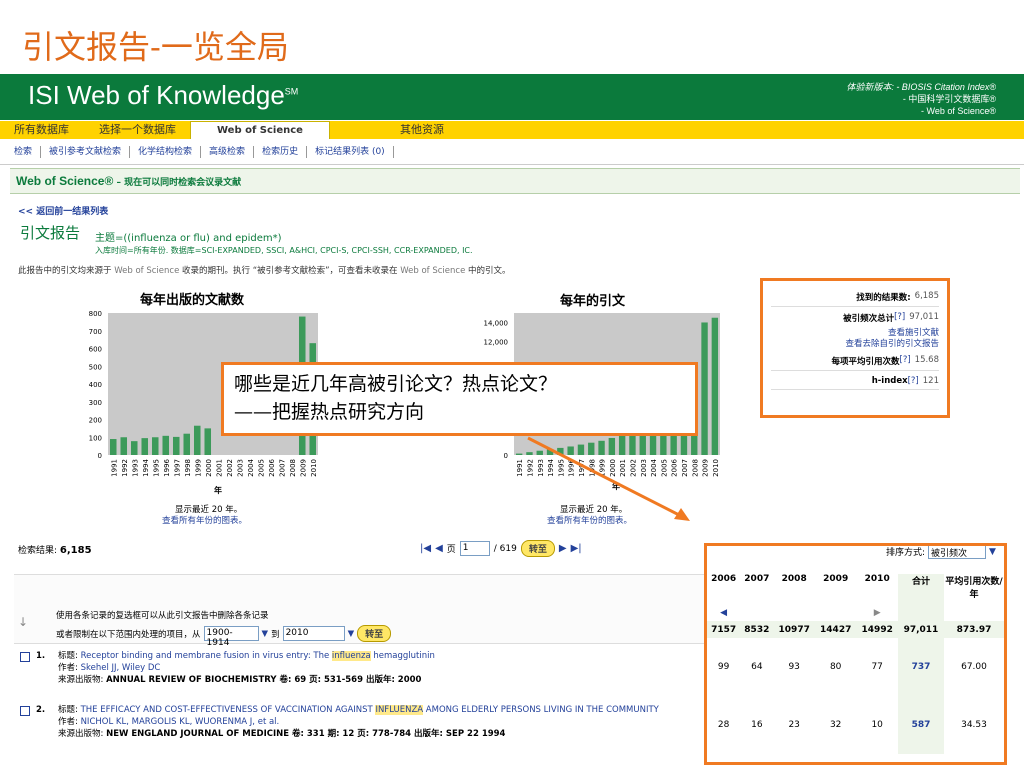 This screenshot has height=768, width=1024. I want to click on go-page-button: 转至, so click(537, 548).